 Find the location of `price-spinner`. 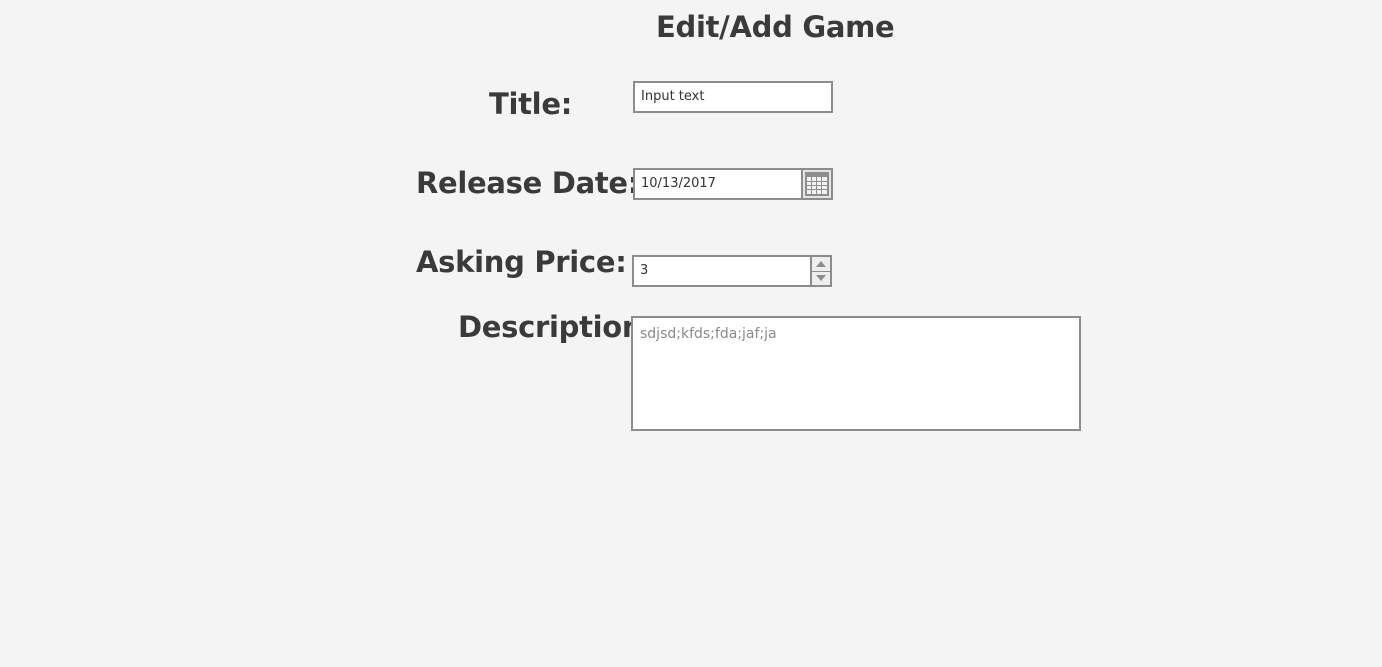

price-spinner is located at coordinates (821, 271).